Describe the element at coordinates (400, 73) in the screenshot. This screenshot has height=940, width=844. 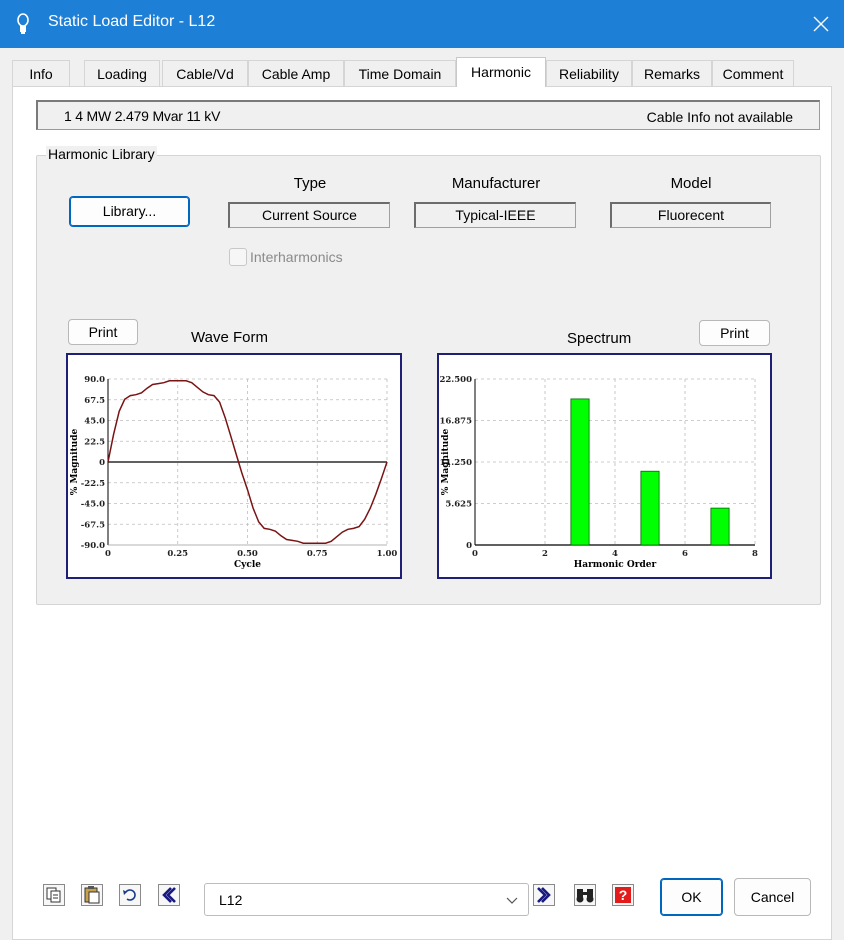
I see `tab-time-domain: Time Domain` at that location.